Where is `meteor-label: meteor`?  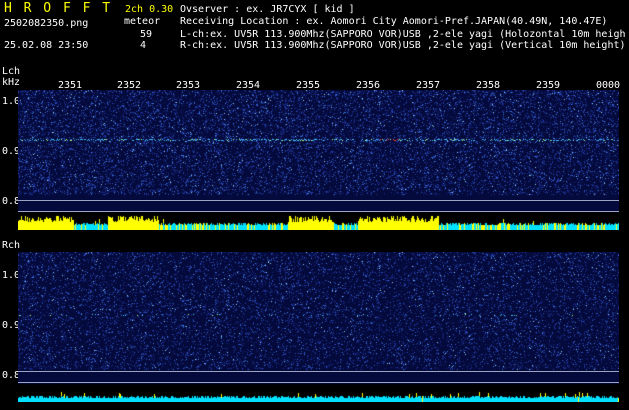 meteor-label: meteor is located at coordinates (142, 21).